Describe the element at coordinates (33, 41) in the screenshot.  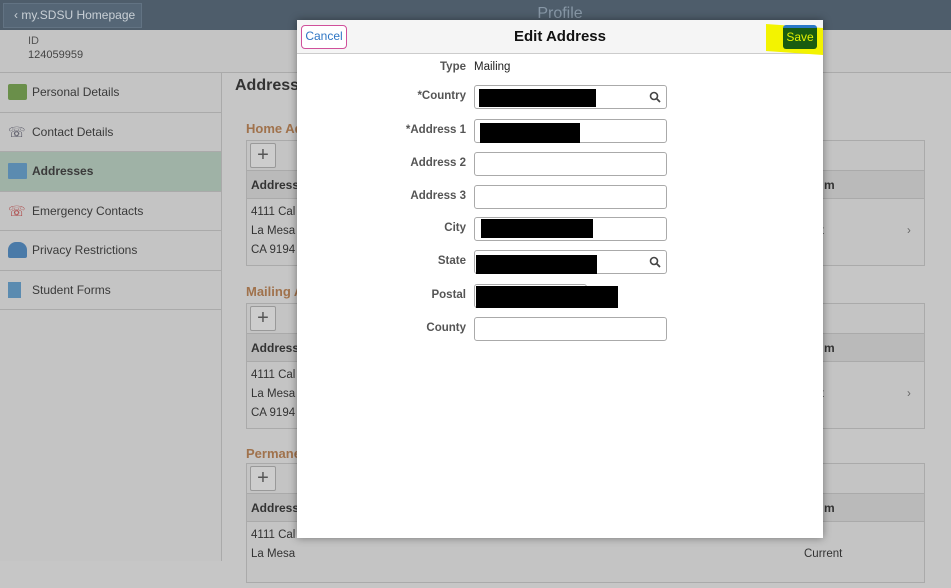
I see `id-label: ID` at that location.